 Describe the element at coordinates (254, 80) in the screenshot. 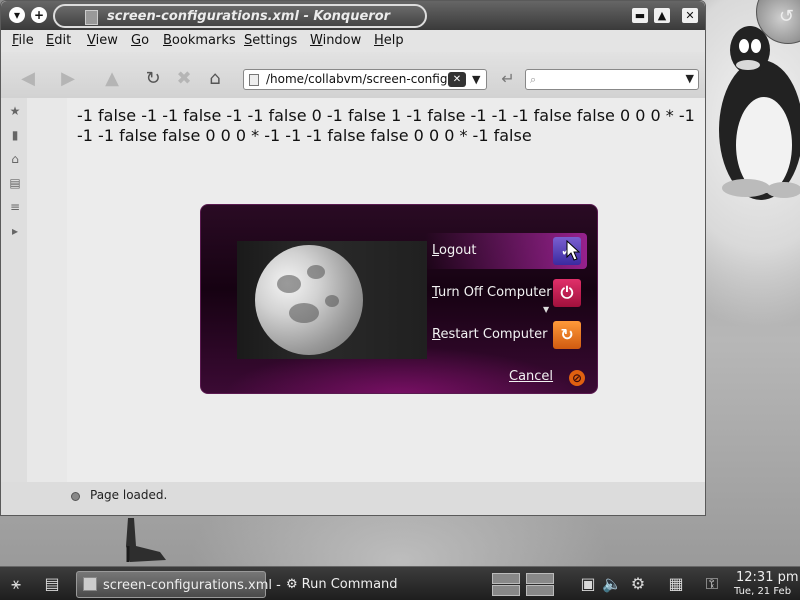

I see `file-icon` at that location.